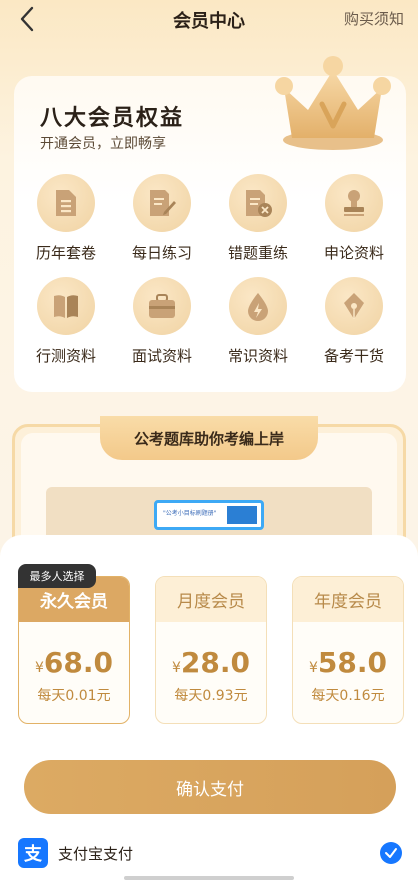  What do you see at coordinates (66, 306) in the screenshot?
I see `book-icon` at bounding box center [66, 306].